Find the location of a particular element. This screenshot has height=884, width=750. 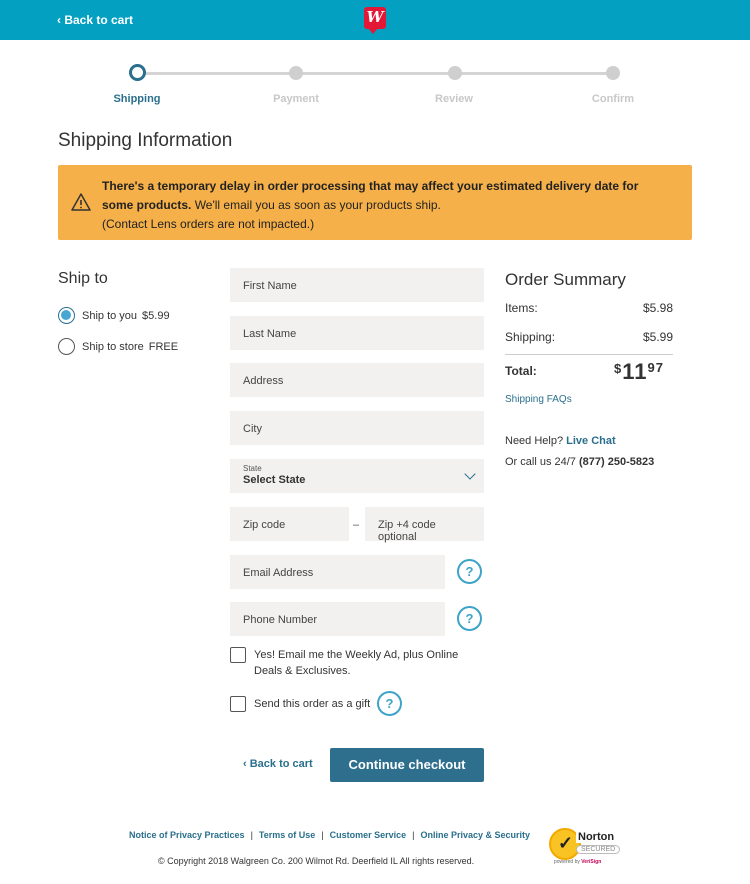

powered-by-prefix: powered by is located at coordinates (567, 862).